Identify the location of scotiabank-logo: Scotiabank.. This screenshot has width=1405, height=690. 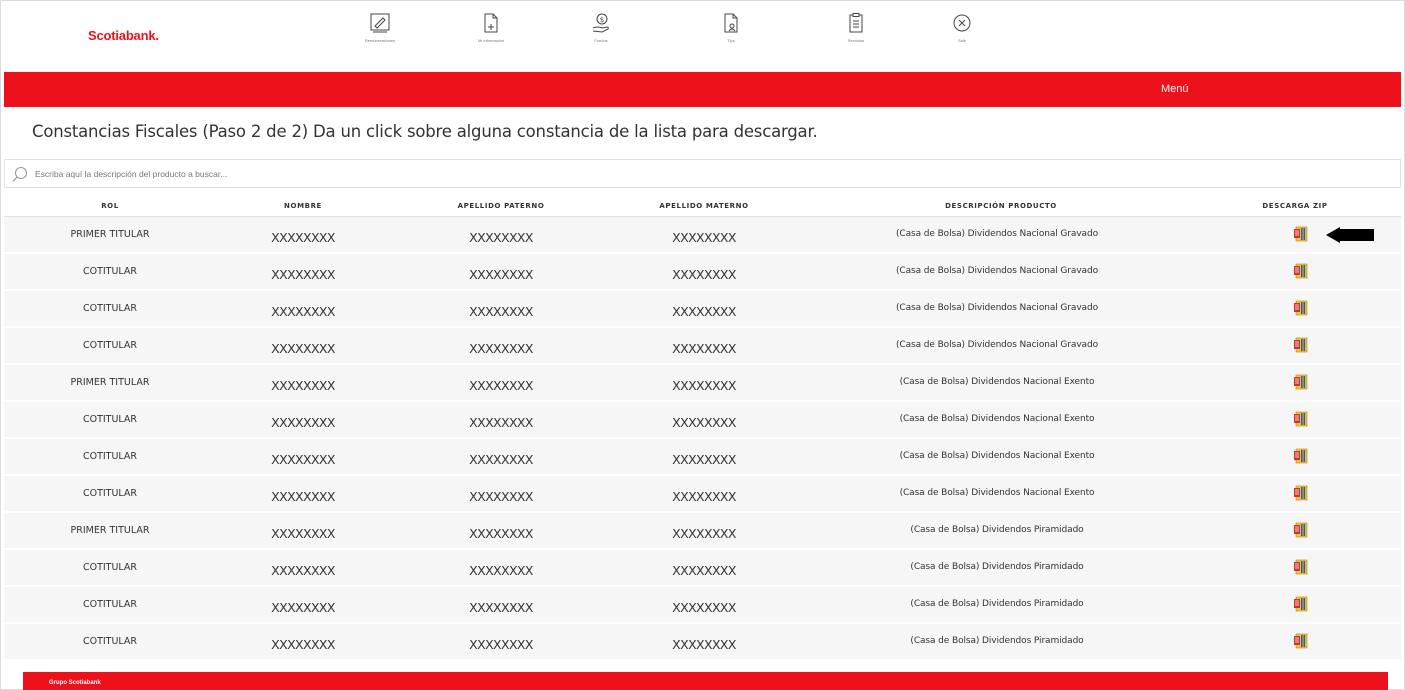
(123, 35).